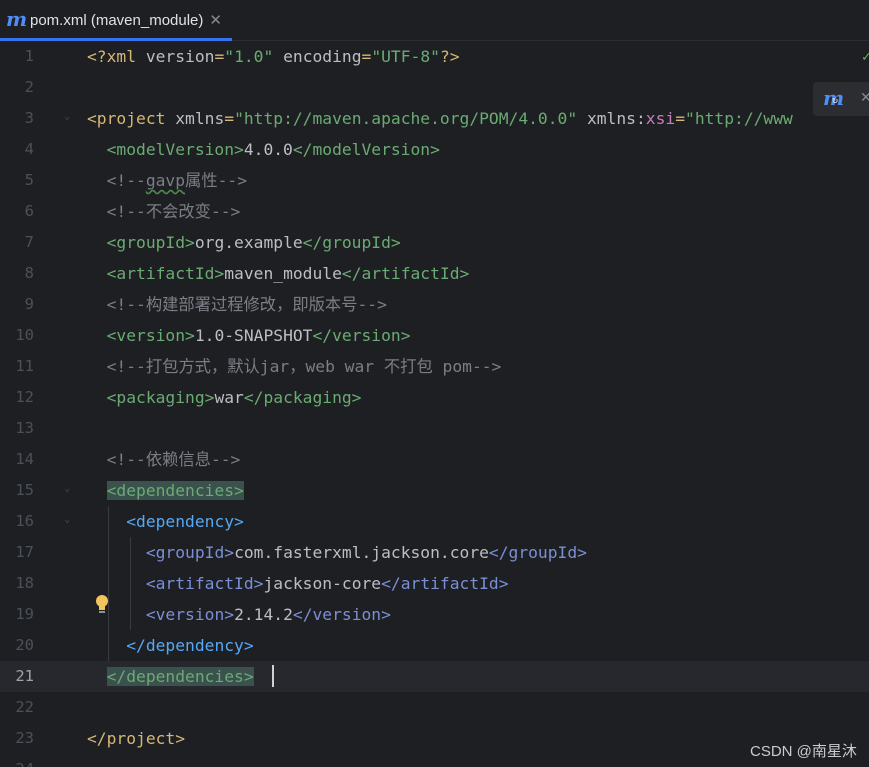  What do you see at coordinates (434, 335) in the screenshot?
I see `code-line: 10 <version>1.0-SNAPSHOT</version>` at bounding box center [434, 335].